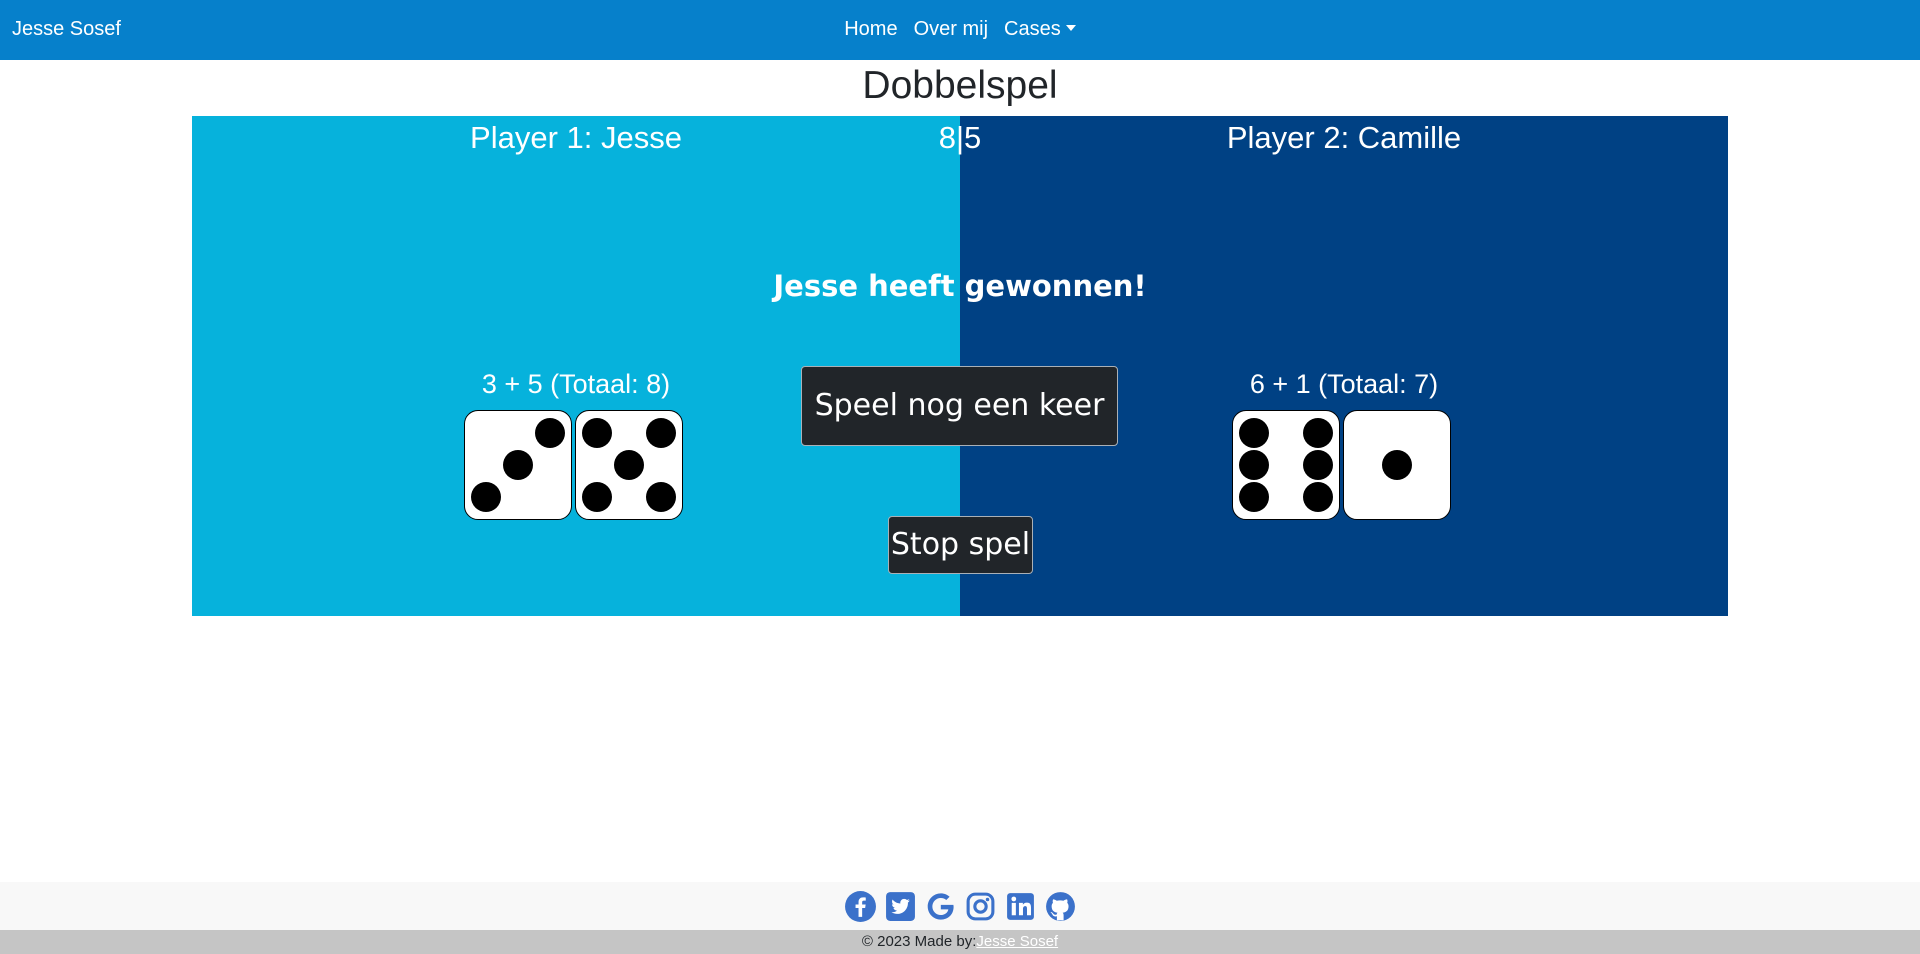 The width and height of the screenshot is (1920, 954). Describe the element at coordinates (1344, 384) in the screenshot. I see `player2-roll-text: 6 + 1 (Totaal: 7)` at that location.